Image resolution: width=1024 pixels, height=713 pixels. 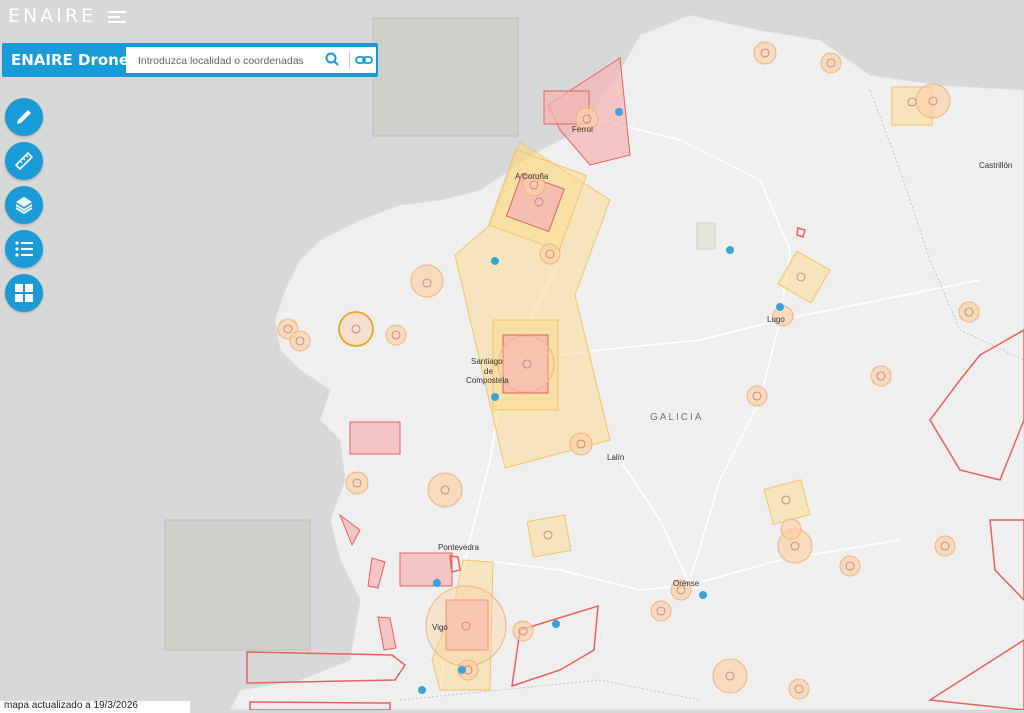 What do you see at coordinates (487, 380) in the screenshot?
I see `place-label-compostela: Compostela` at bounding box center [487, 380].